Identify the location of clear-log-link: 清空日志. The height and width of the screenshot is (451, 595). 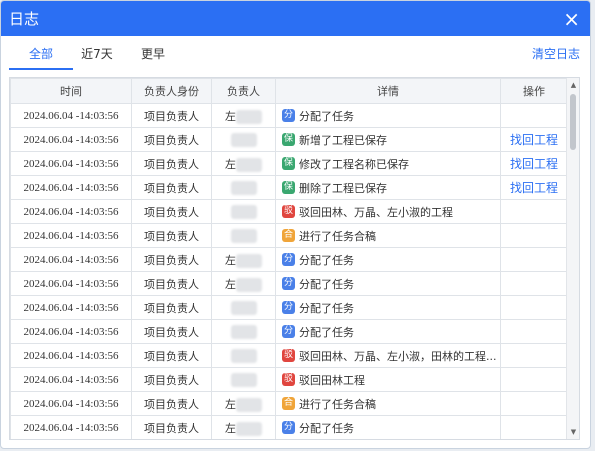
(556, 54).